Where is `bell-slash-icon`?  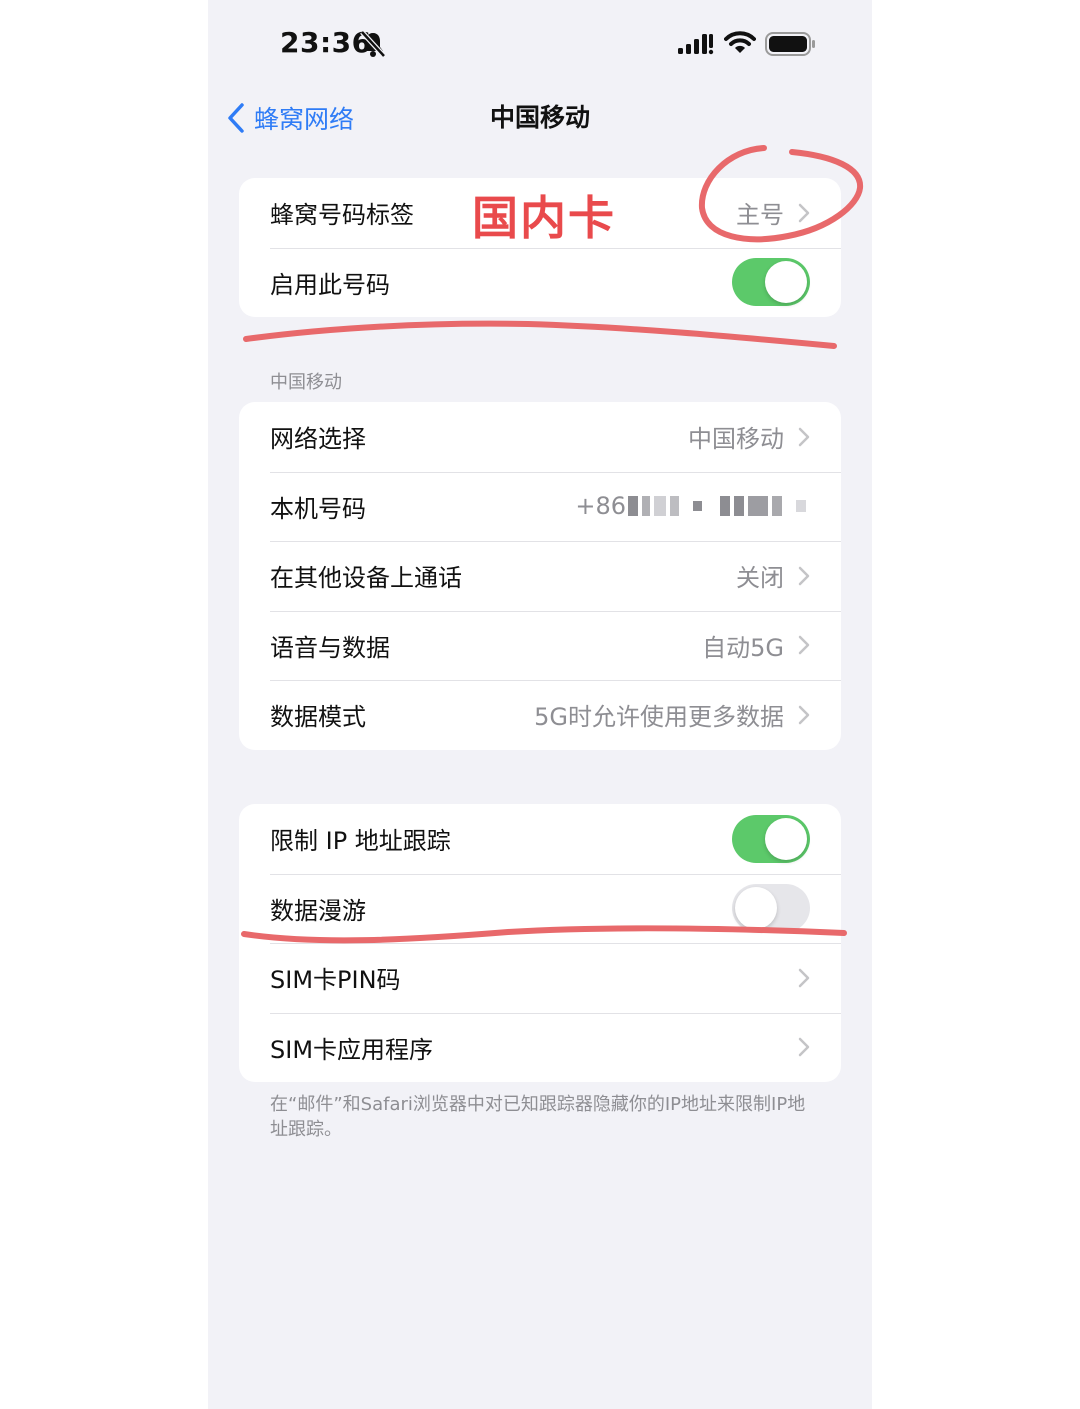 bell-slash-icon is located at coordinates (373, 44).